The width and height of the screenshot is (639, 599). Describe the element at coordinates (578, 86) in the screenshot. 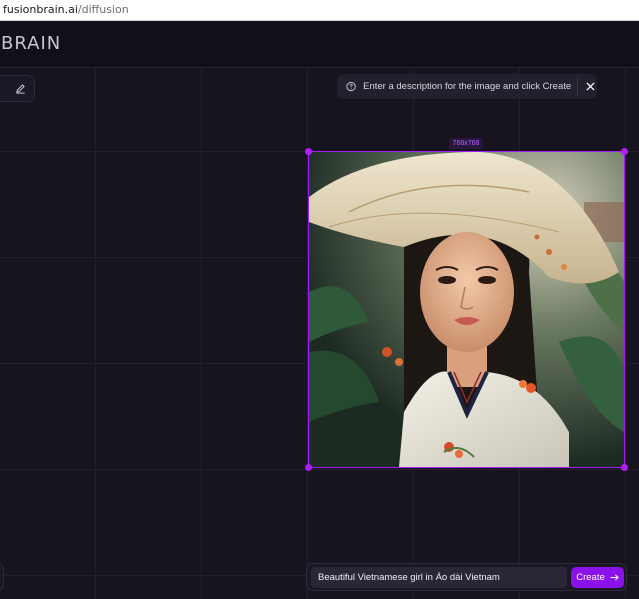

I see `hint-divider` at that location.